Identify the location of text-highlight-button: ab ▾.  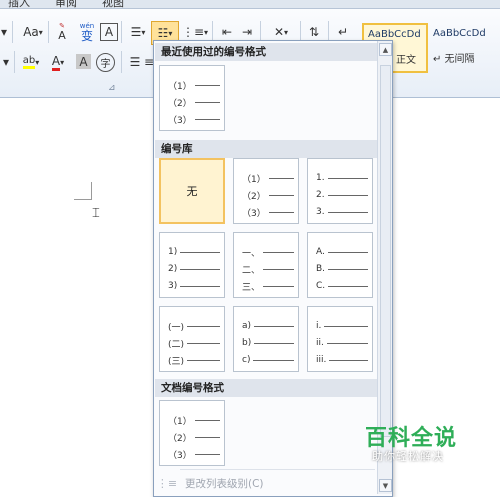
(31, 62).